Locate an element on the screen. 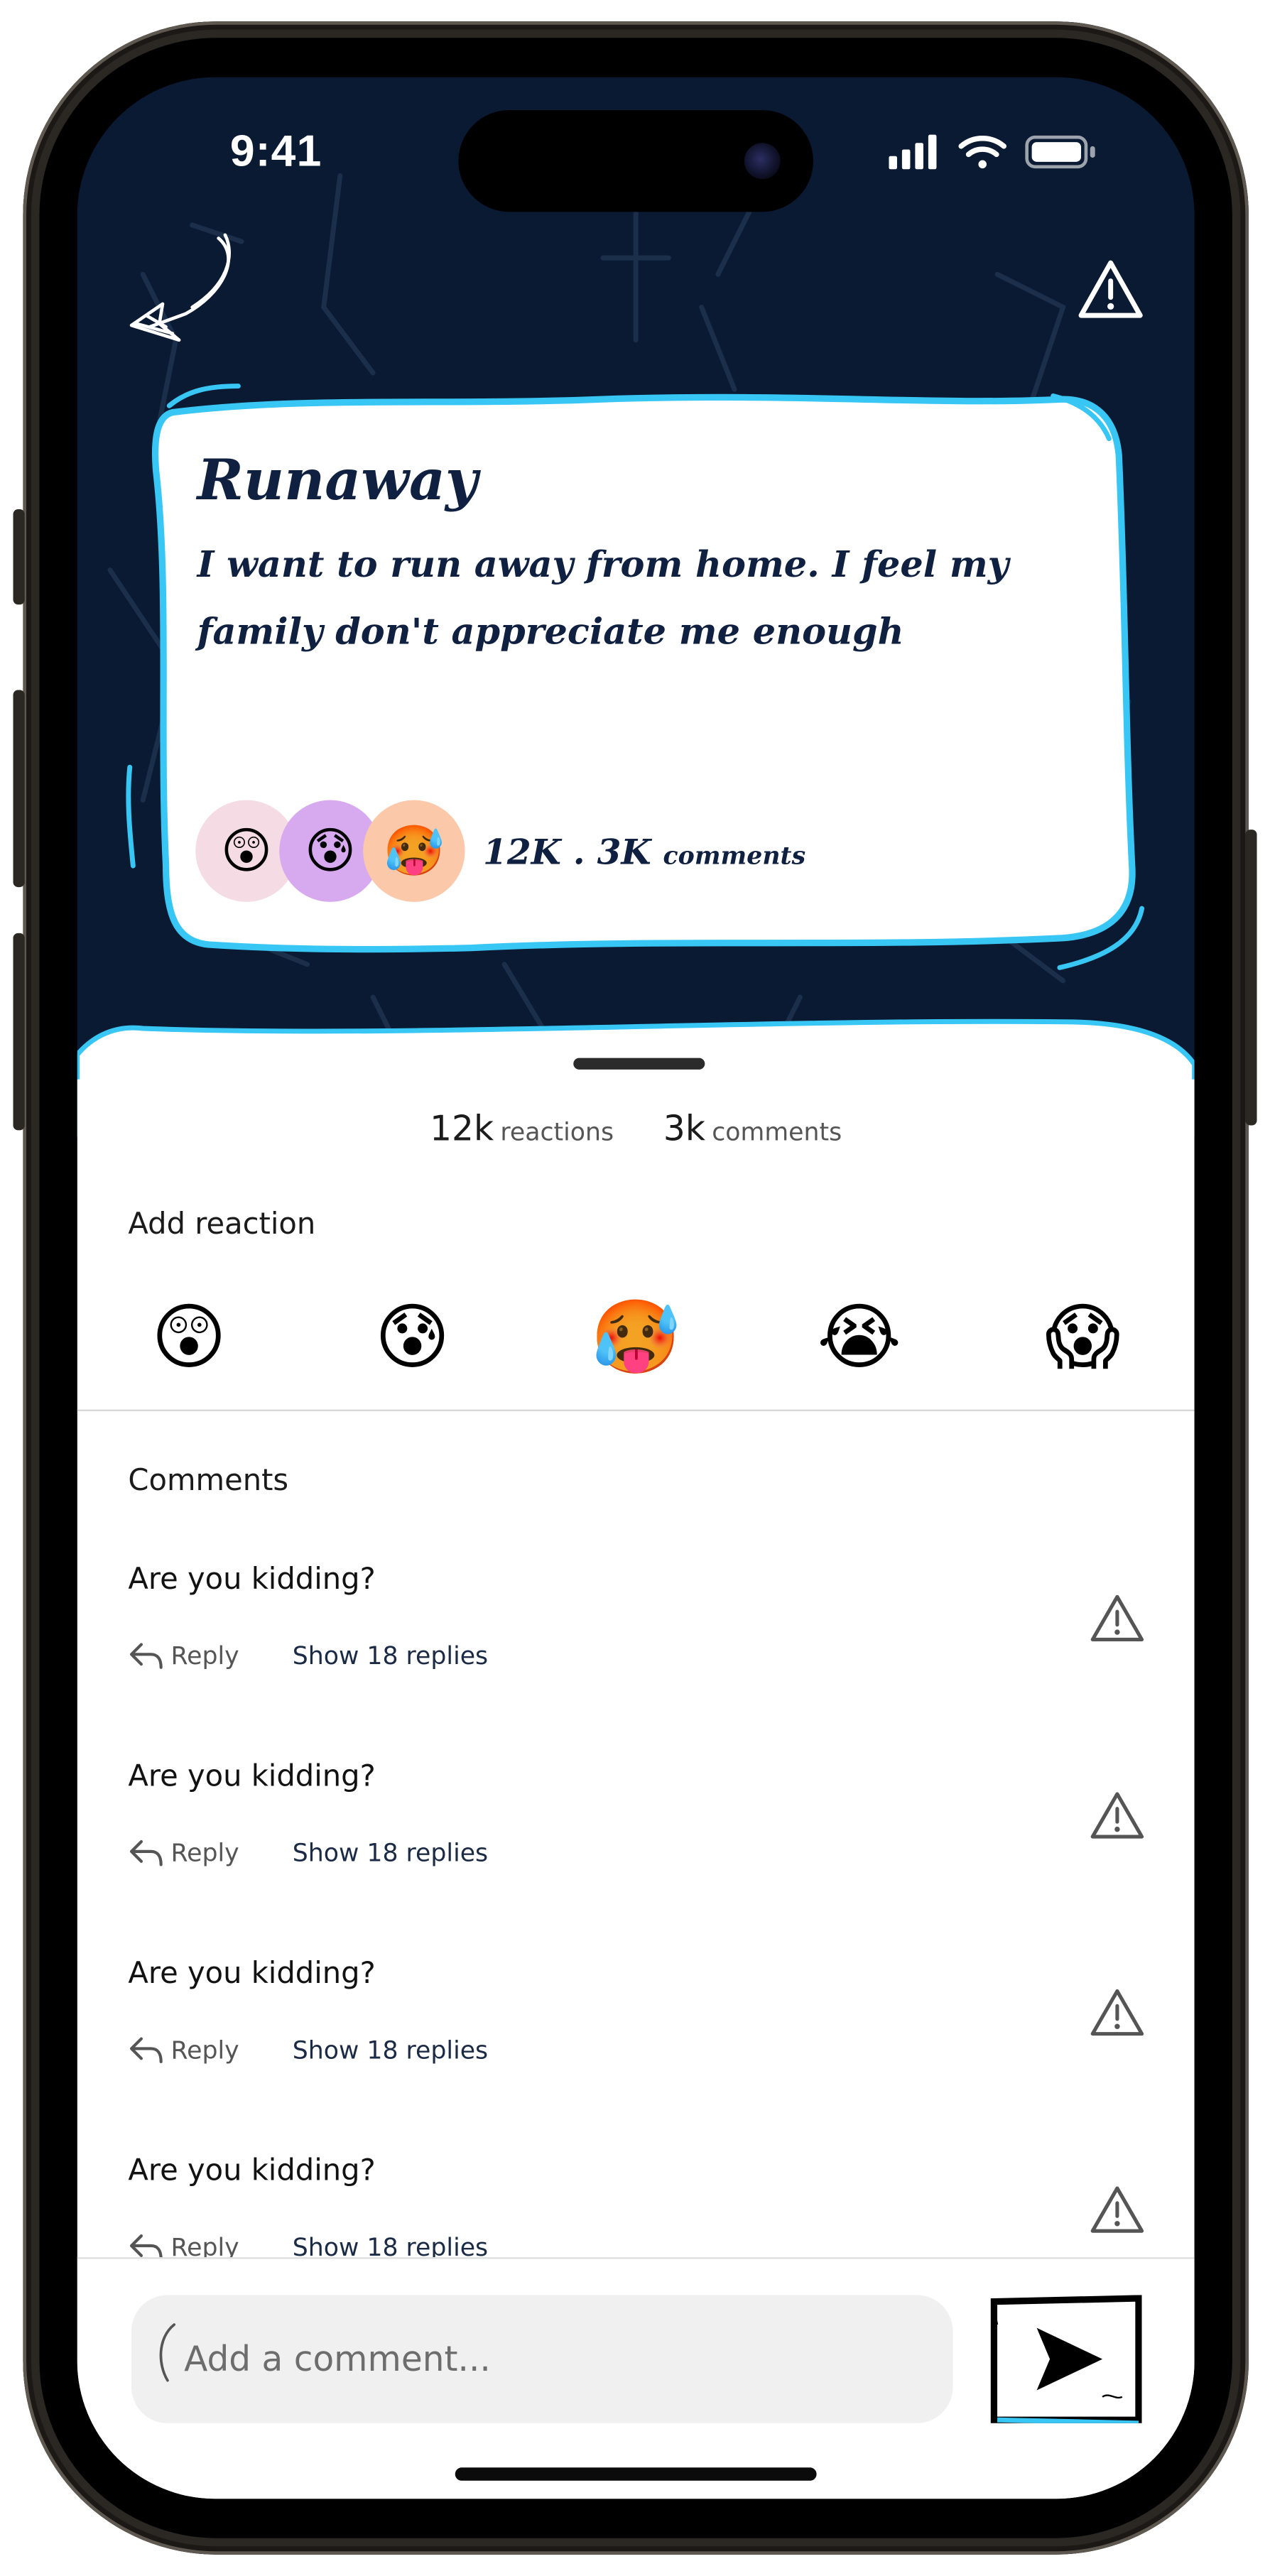  action-button is located at coordinates (19, 557).